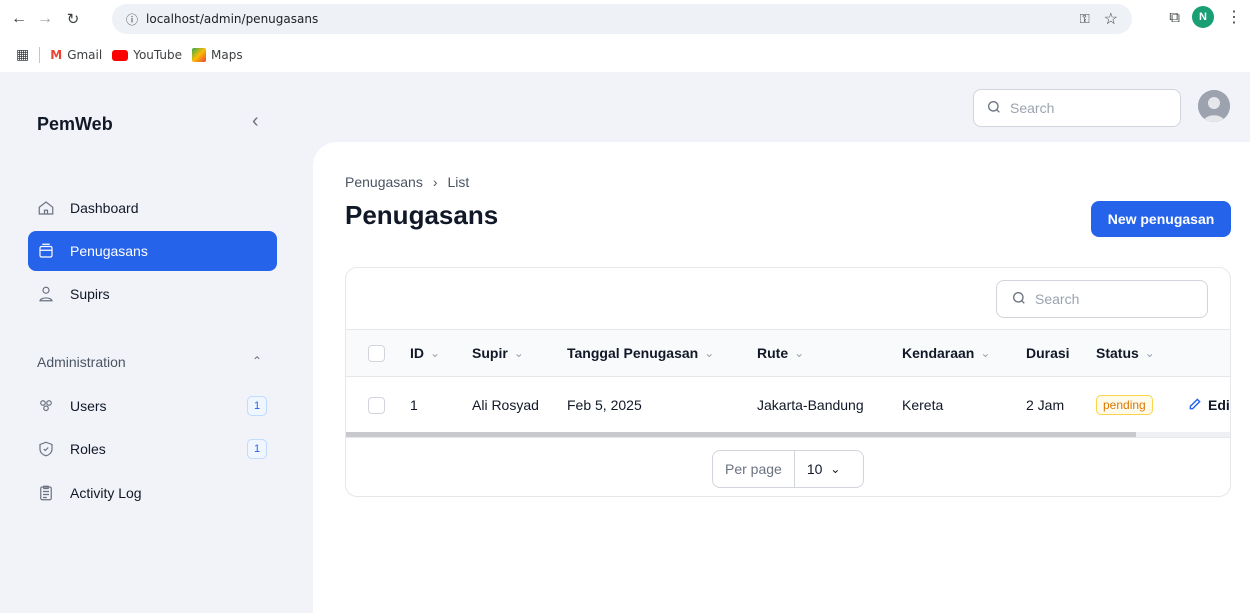 The width and height of the screenshot is (1250, 613). Describe the element at coordinates (19, 19) in the screenshot. I see `back-icon: ←` at that location.